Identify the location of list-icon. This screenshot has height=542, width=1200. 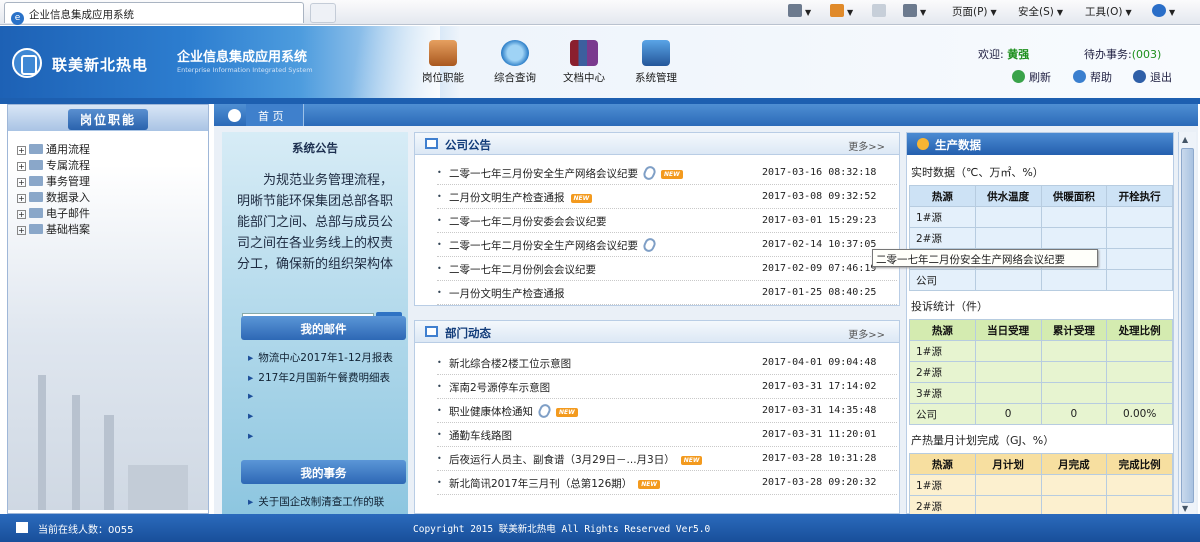
(431, 143).